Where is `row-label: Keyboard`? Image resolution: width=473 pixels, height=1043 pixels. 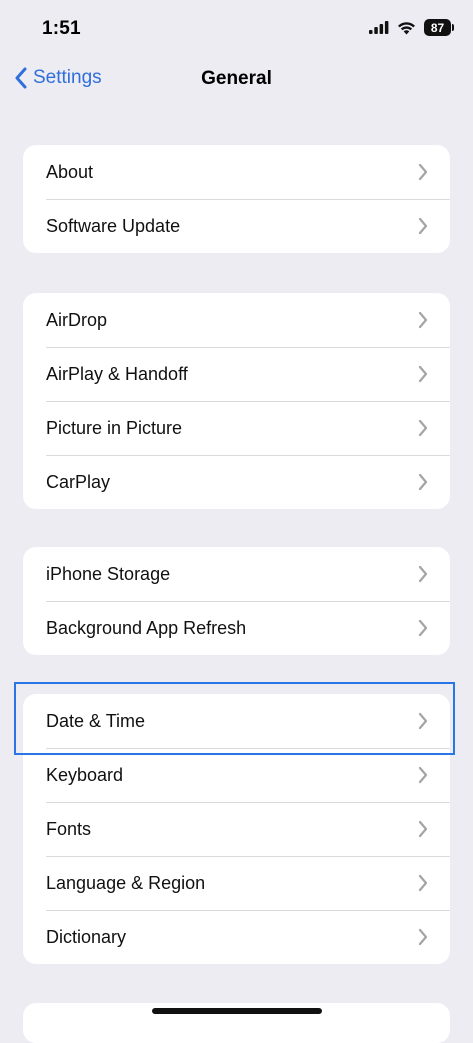
row-label: Keyboard is located at coordinates (85, 774).